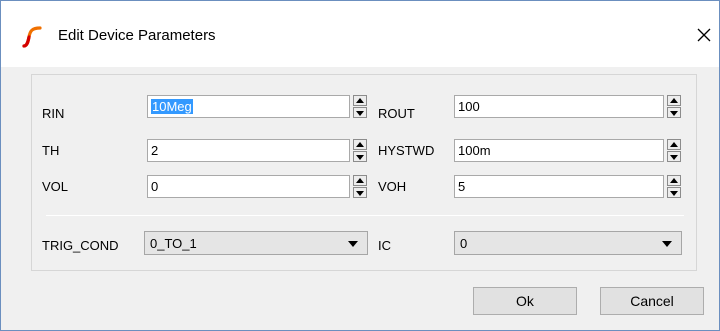  I want to click on rin-spinner, so click(360, 106).